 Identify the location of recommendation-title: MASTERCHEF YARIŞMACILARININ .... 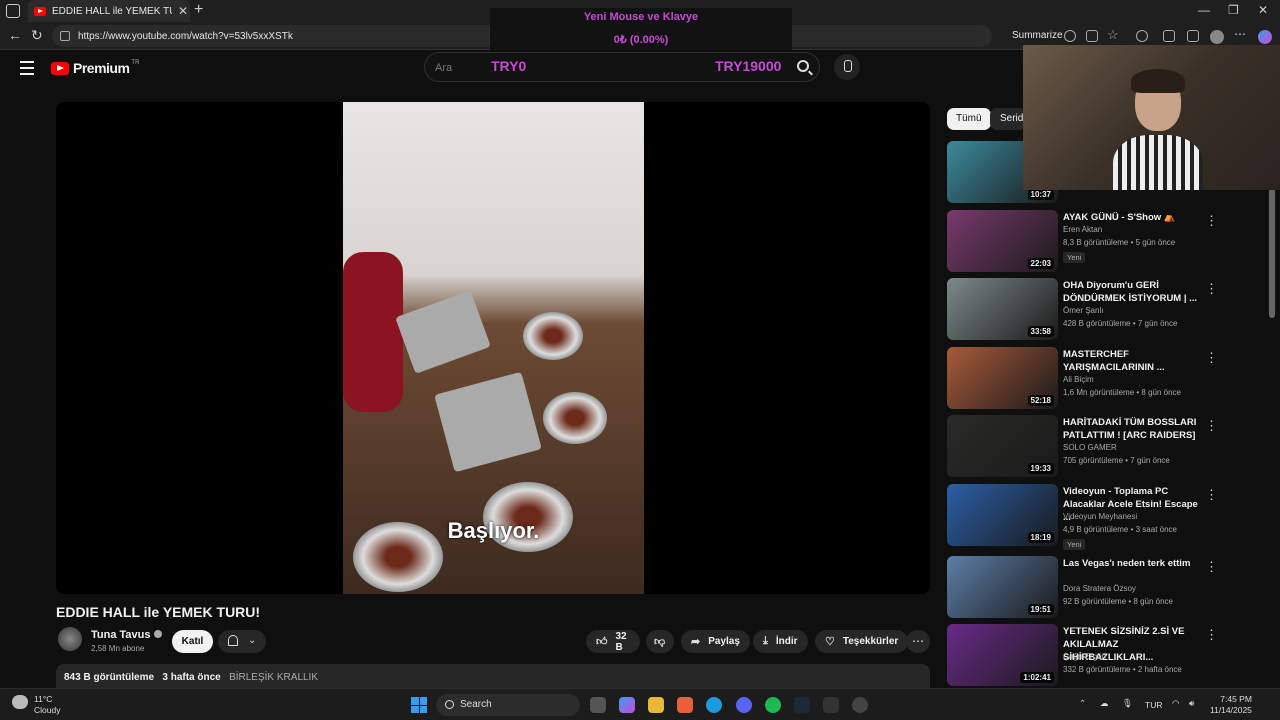
(1133, 361).